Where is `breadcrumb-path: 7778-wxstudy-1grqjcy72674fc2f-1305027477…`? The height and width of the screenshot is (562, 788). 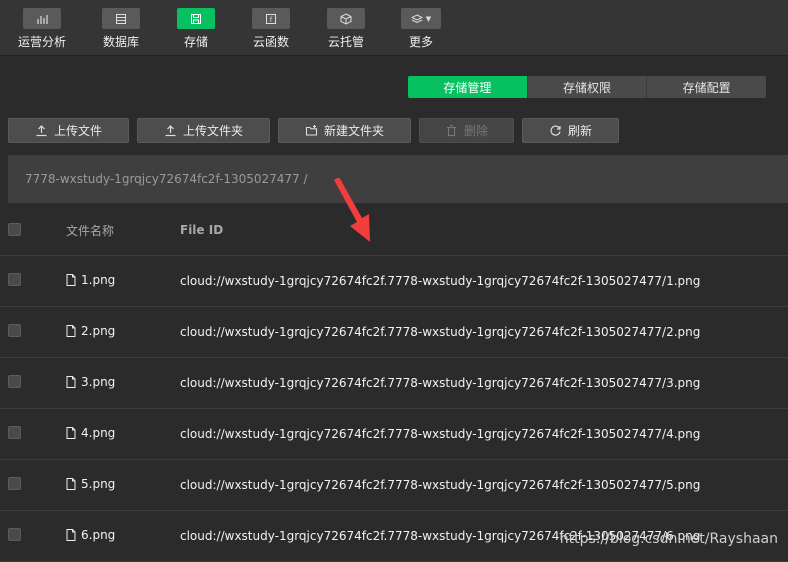
breadcrumb-path: 7778-wxstudy-1grqjcy72674fc2f-1305027477… is located at coordinates (166, 179).